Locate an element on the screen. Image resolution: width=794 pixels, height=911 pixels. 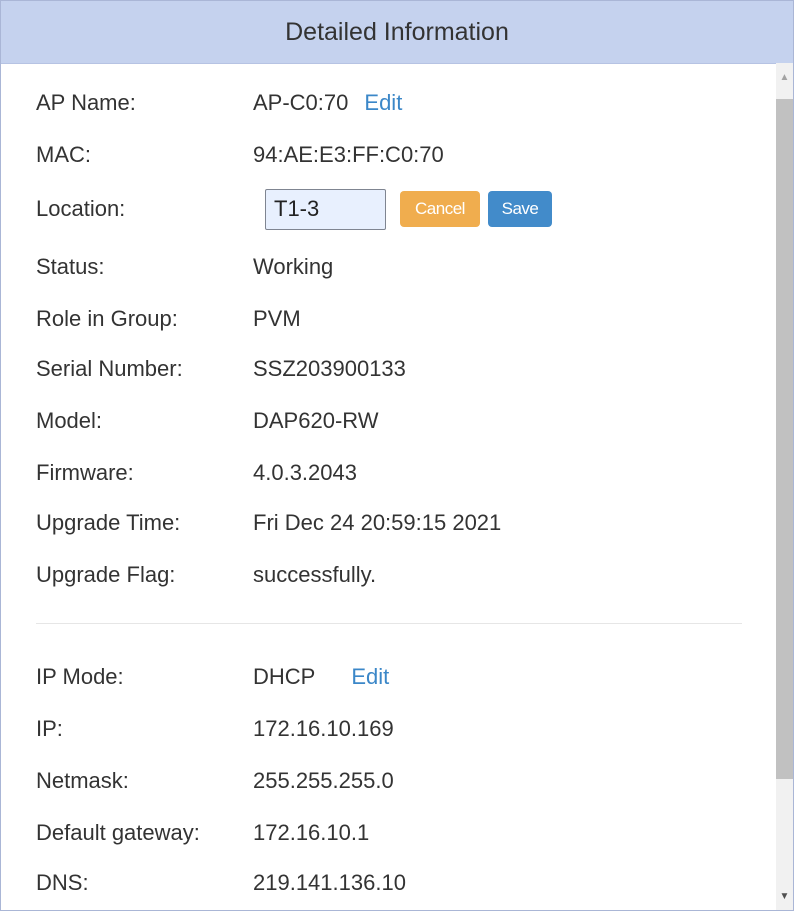
ip-mode-label: IP Mode: is located at coordinates (80, 676).